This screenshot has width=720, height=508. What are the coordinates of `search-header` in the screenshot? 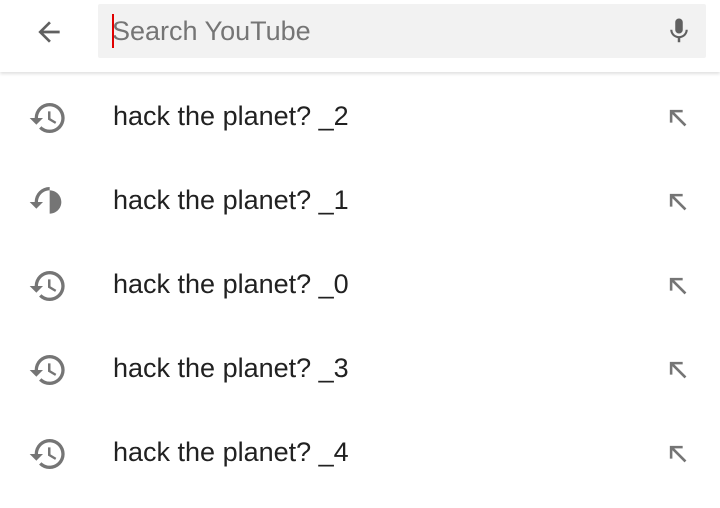 It's located at (360, 36).